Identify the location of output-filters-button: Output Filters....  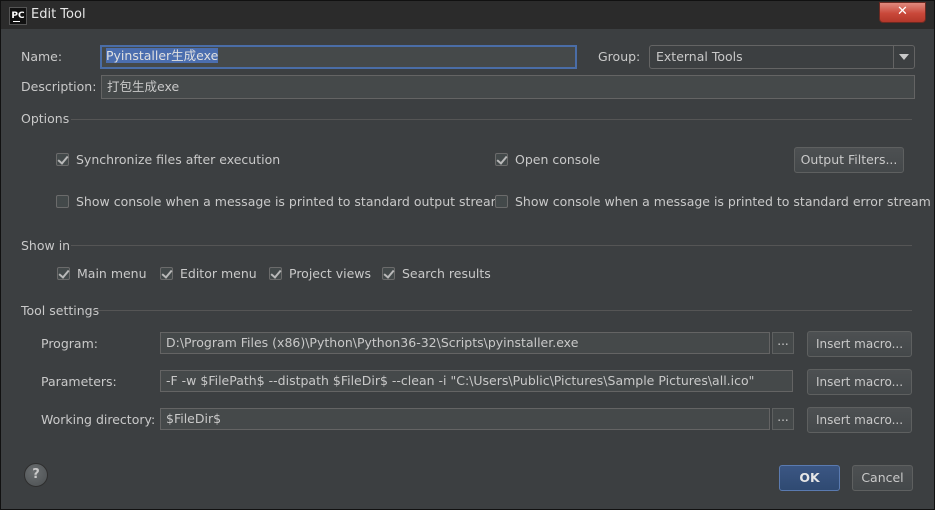
(849, 160).